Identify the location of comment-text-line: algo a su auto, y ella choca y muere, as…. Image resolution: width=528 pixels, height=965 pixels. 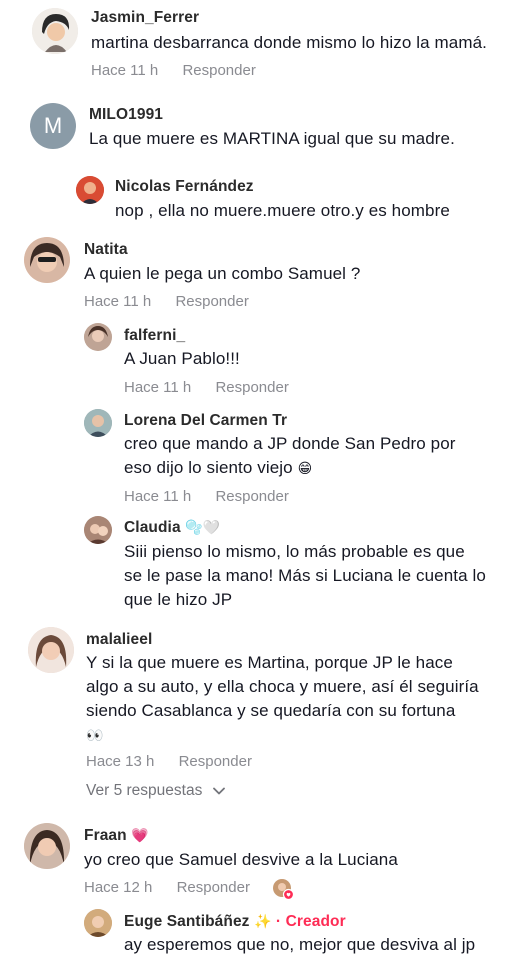
(282, 686).